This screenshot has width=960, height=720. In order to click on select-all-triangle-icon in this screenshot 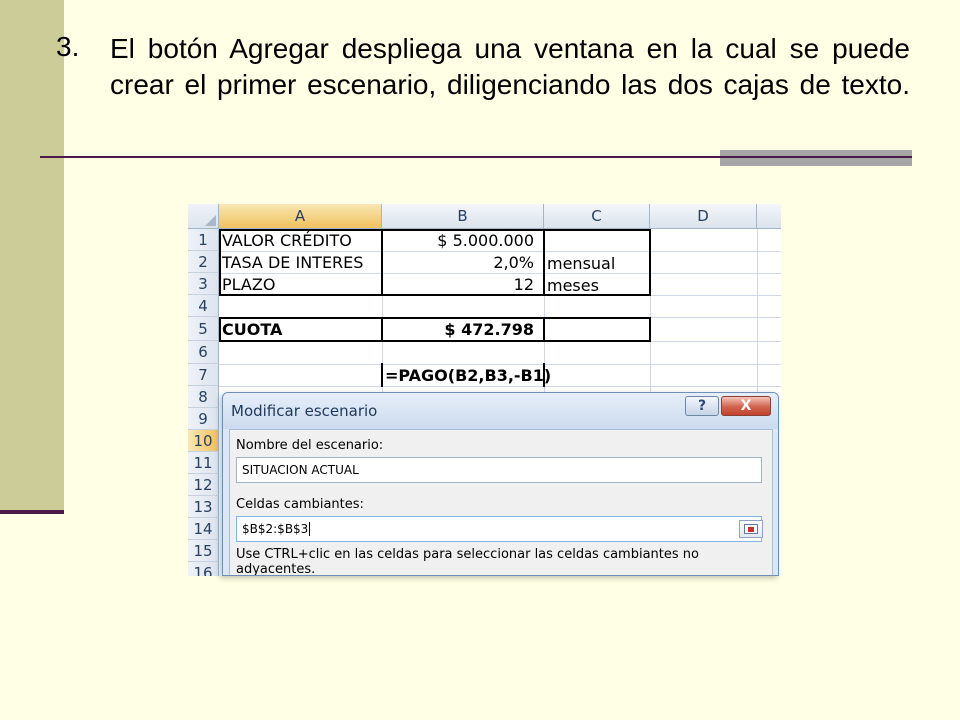, I will do `click(210, 220)`.